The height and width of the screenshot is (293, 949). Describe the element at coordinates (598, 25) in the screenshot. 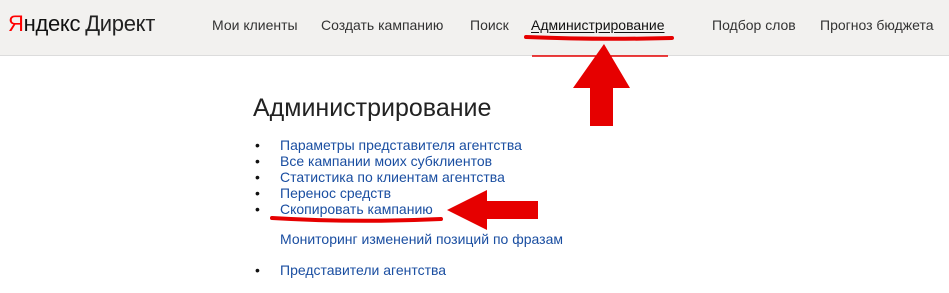

I see `nav-administration: Администрирование` at that location.